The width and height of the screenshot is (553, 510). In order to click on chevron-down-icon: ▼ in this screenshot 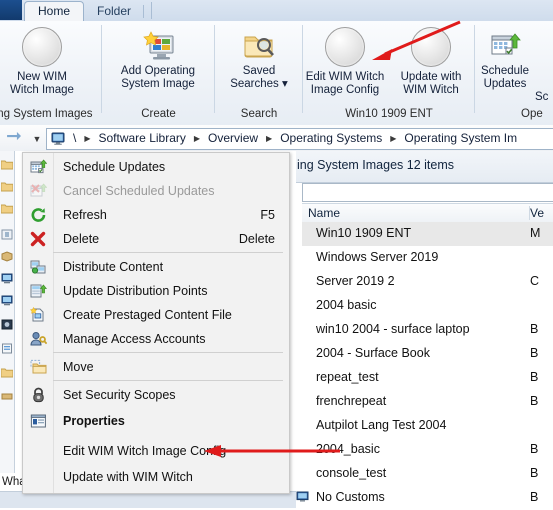, I will do `click(37, 139)`.